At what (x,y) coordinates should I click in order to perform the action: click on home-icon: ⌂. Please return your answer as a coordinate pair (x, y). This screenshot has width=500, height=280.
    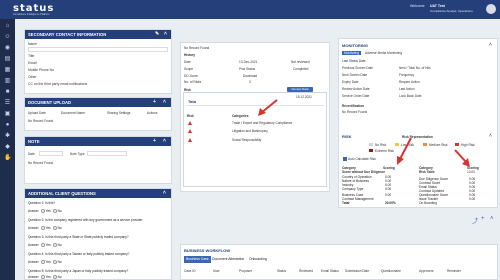
    Looking at the image, I should click on (7, 26).